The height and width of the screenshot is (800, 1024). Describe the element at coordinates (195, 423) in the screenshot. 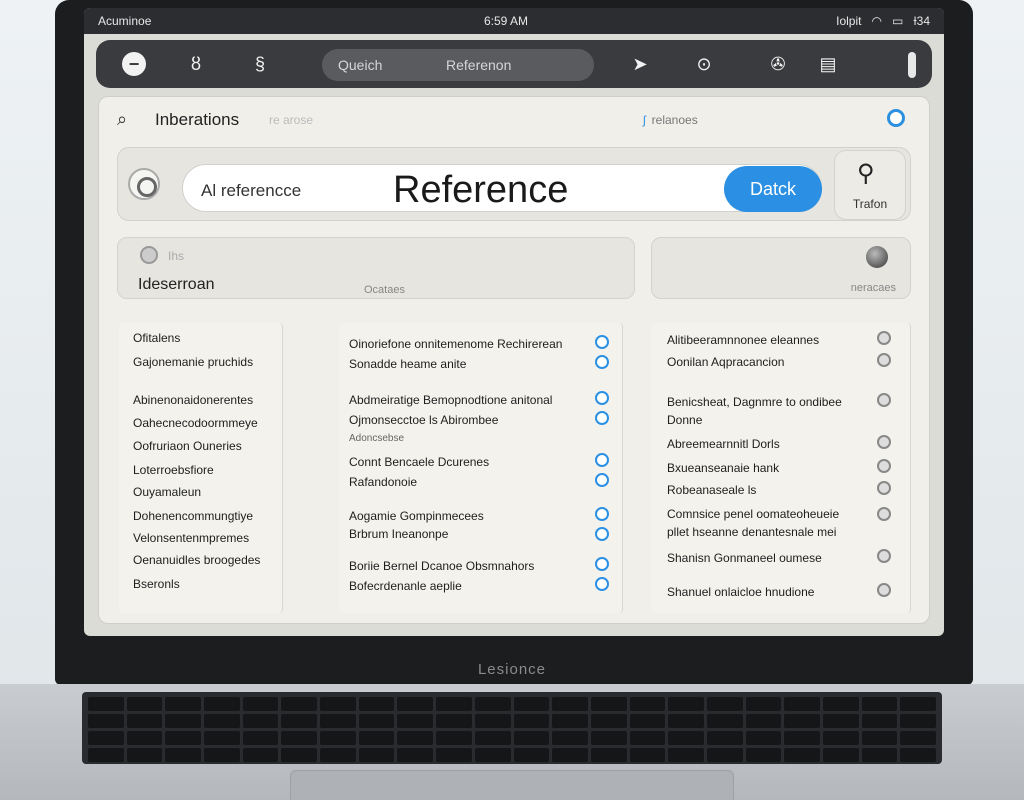

I see `list-item: Oahecnecodoormmeye` at that location.